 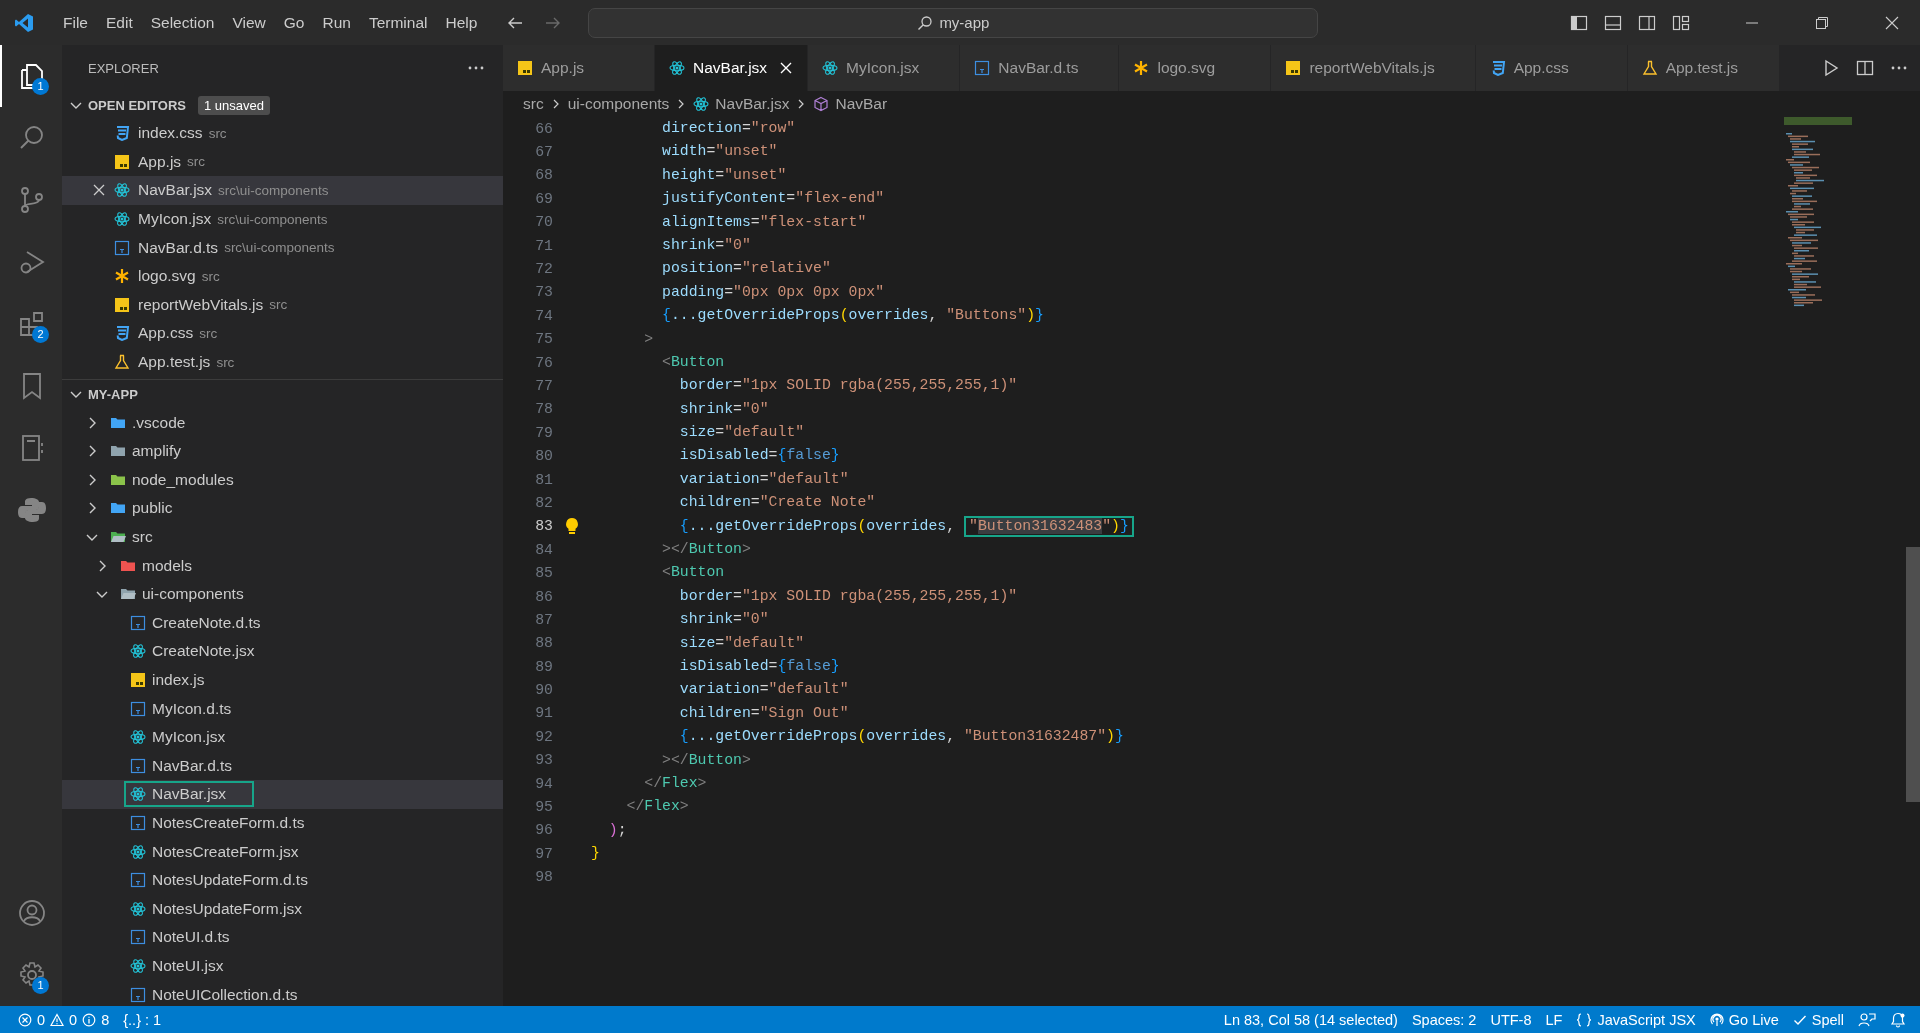 I want to click on tree-item: NotesUpdateForm.d.ts, so click(x=230, y=880).